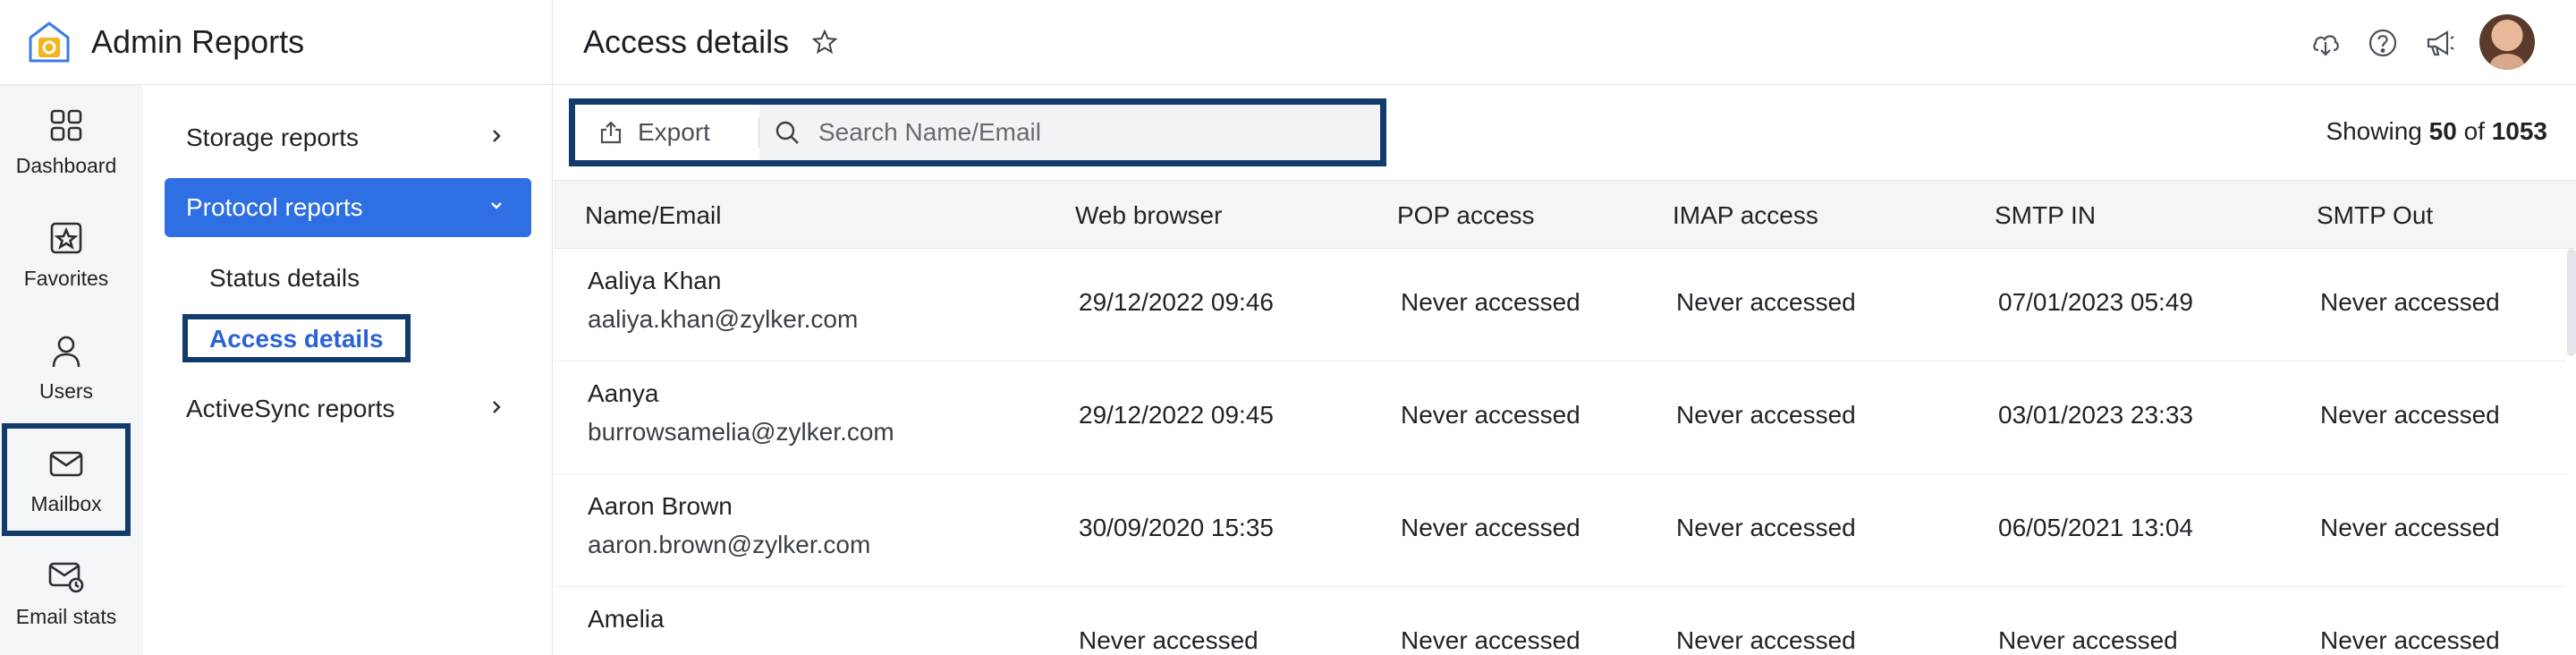 The height and width of the screenshot is (655, 2576). What do you see at coordinates (2095, 302) in the screenshot?
I see `smtp-in-access: 07/01/2023 05:49` at bounding box center [2095, 302].